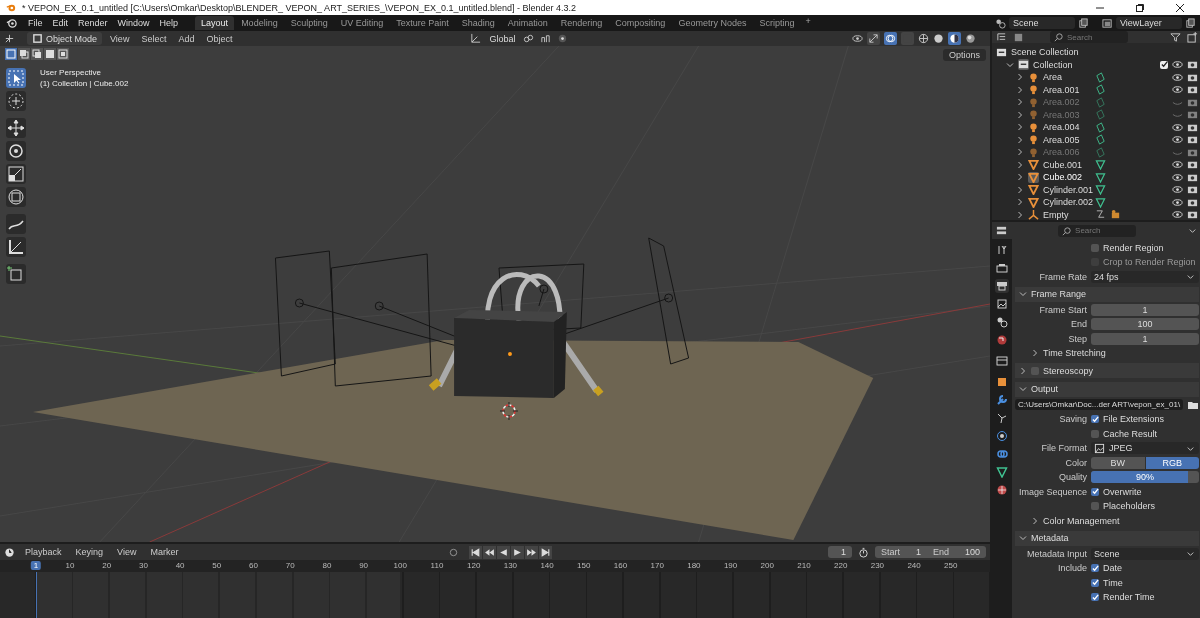  I want to click on viewport-menu-item: View, so click(120, 38).